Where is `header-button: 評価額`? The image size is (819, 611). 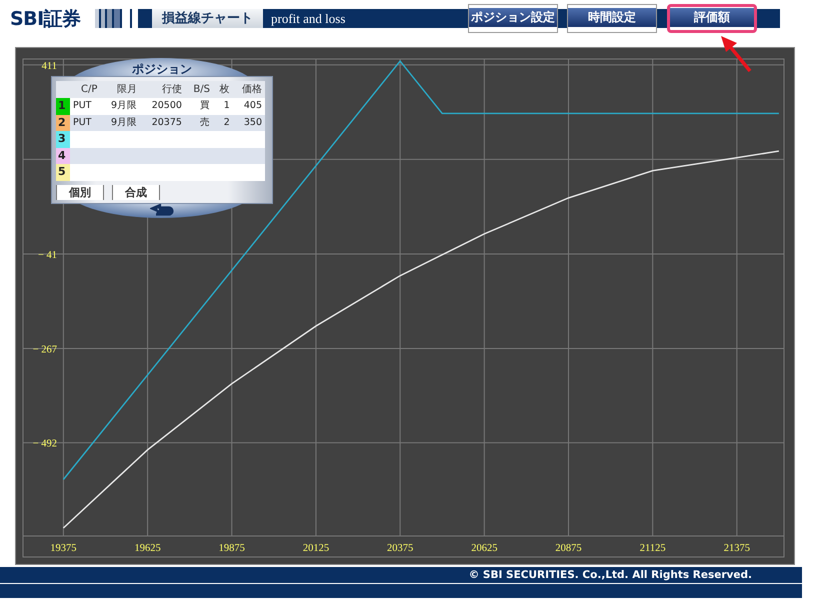
header-button: 評価額 is located at coordinates (712, 18).